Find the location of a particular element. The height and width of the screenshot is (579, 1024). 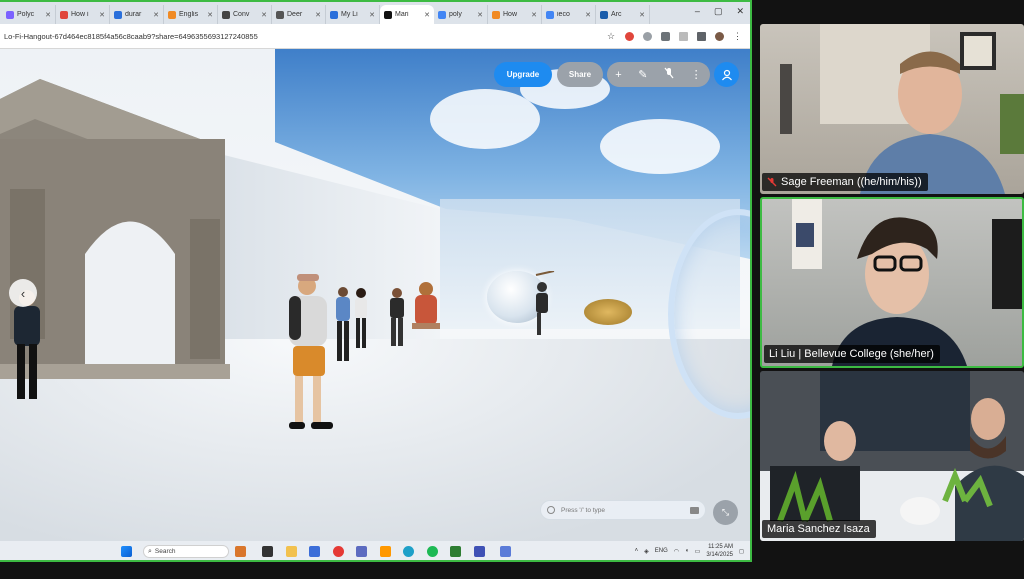

share-button: Share is located at coordinates (580, 74).